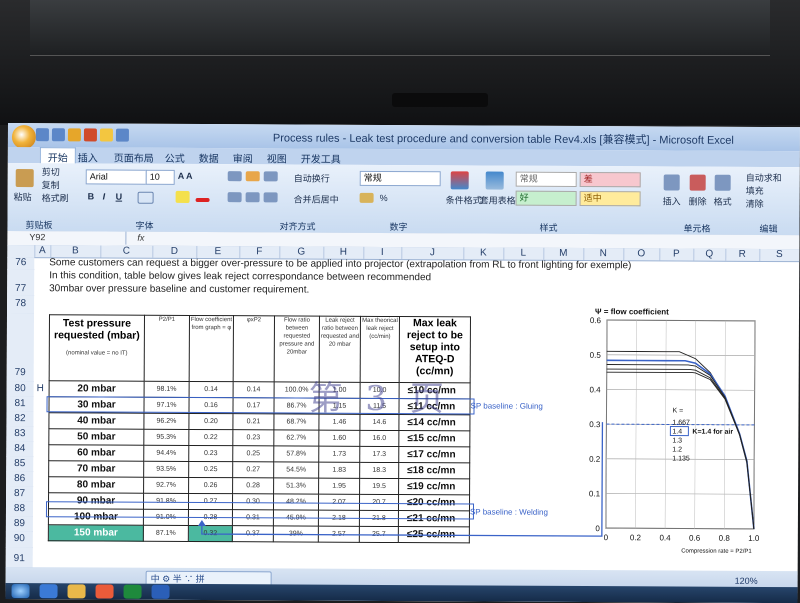 The height and width of the screenshot is (603, 800). I want to click on align-top-icon, so click(234, 176).